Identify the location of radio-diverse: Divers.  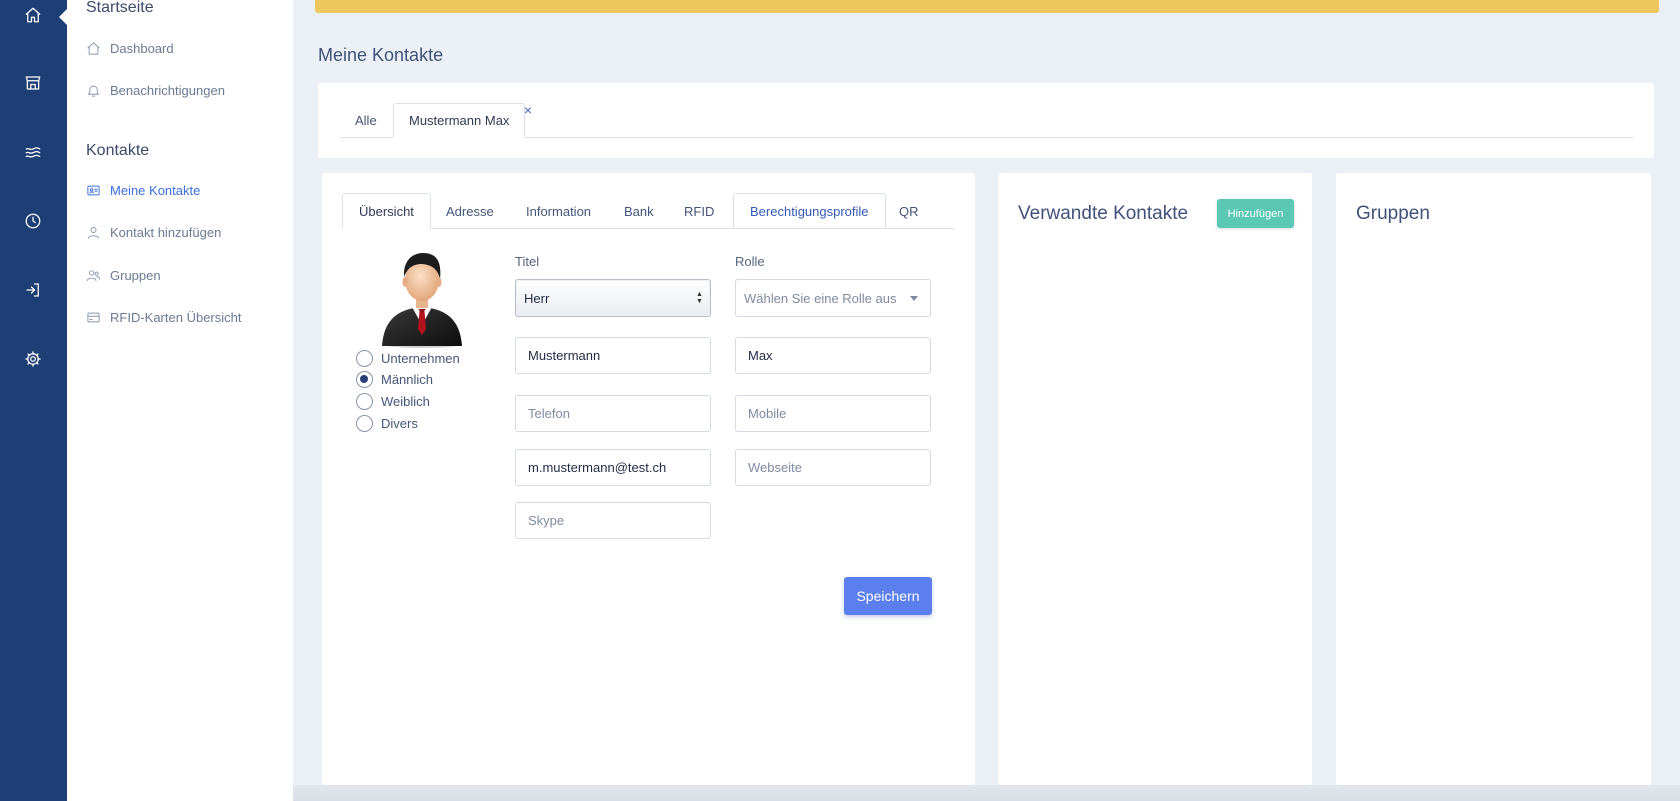
(387, 423).